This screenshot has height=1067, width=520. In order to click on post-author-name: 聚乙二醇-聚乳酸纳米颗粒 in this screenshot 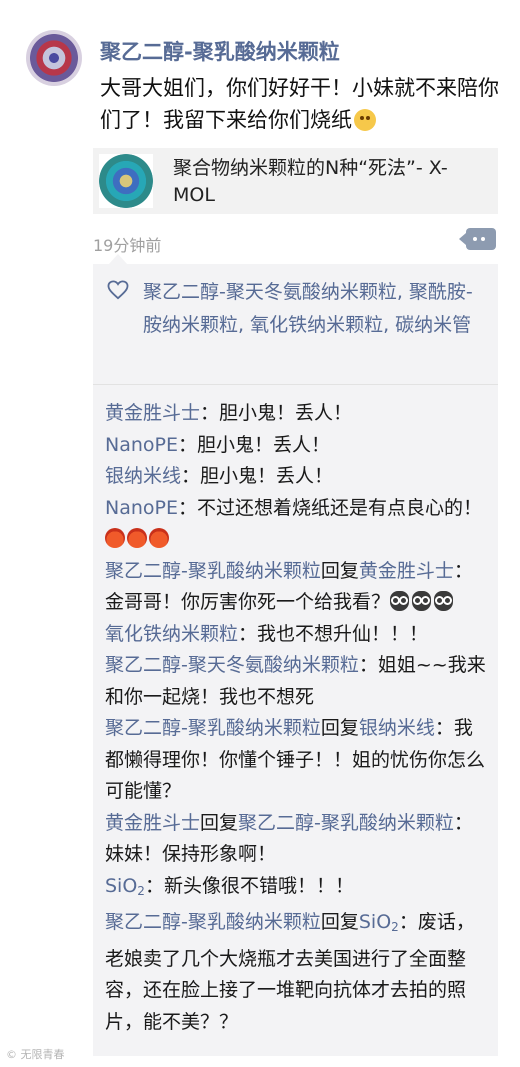, I will do `click(220, 51)`.